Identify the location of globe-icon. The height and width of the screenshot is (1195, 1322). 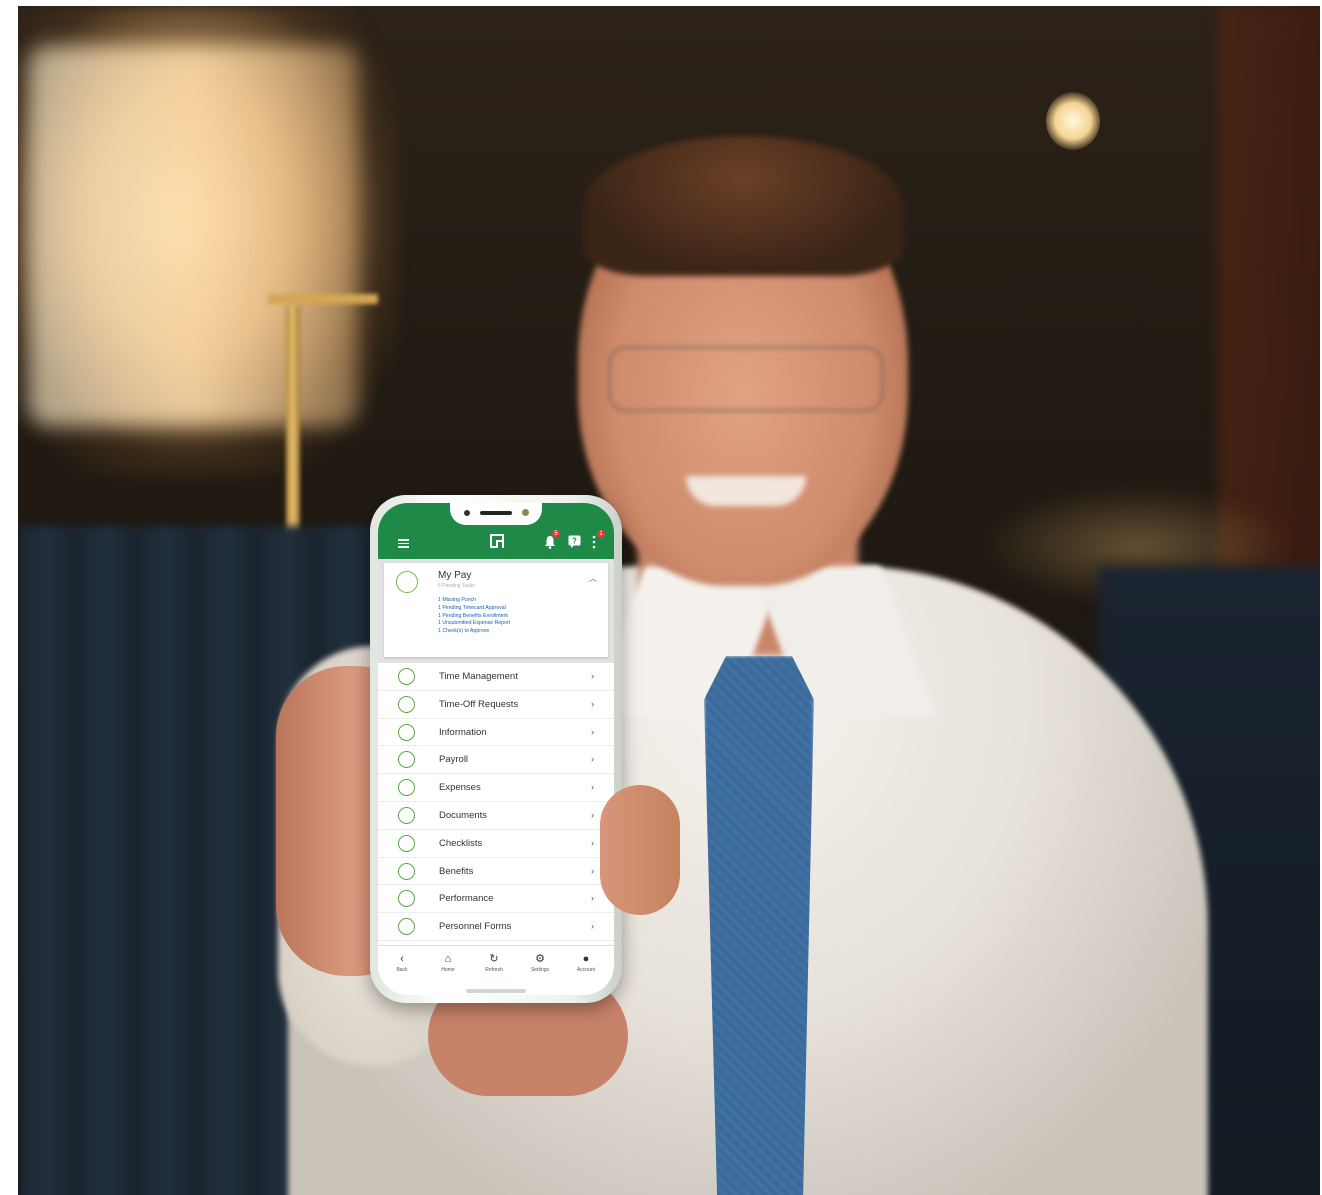
(406, 871).